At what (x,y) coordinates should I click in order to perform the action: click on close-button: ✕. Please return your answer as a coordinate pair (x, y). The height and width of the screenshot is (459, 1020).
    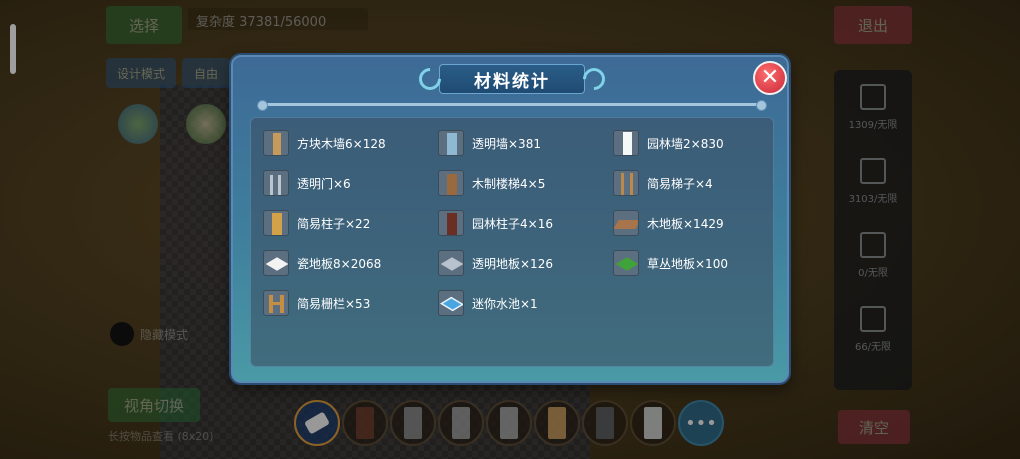
    Looking at the image, I should click on (770, 78).